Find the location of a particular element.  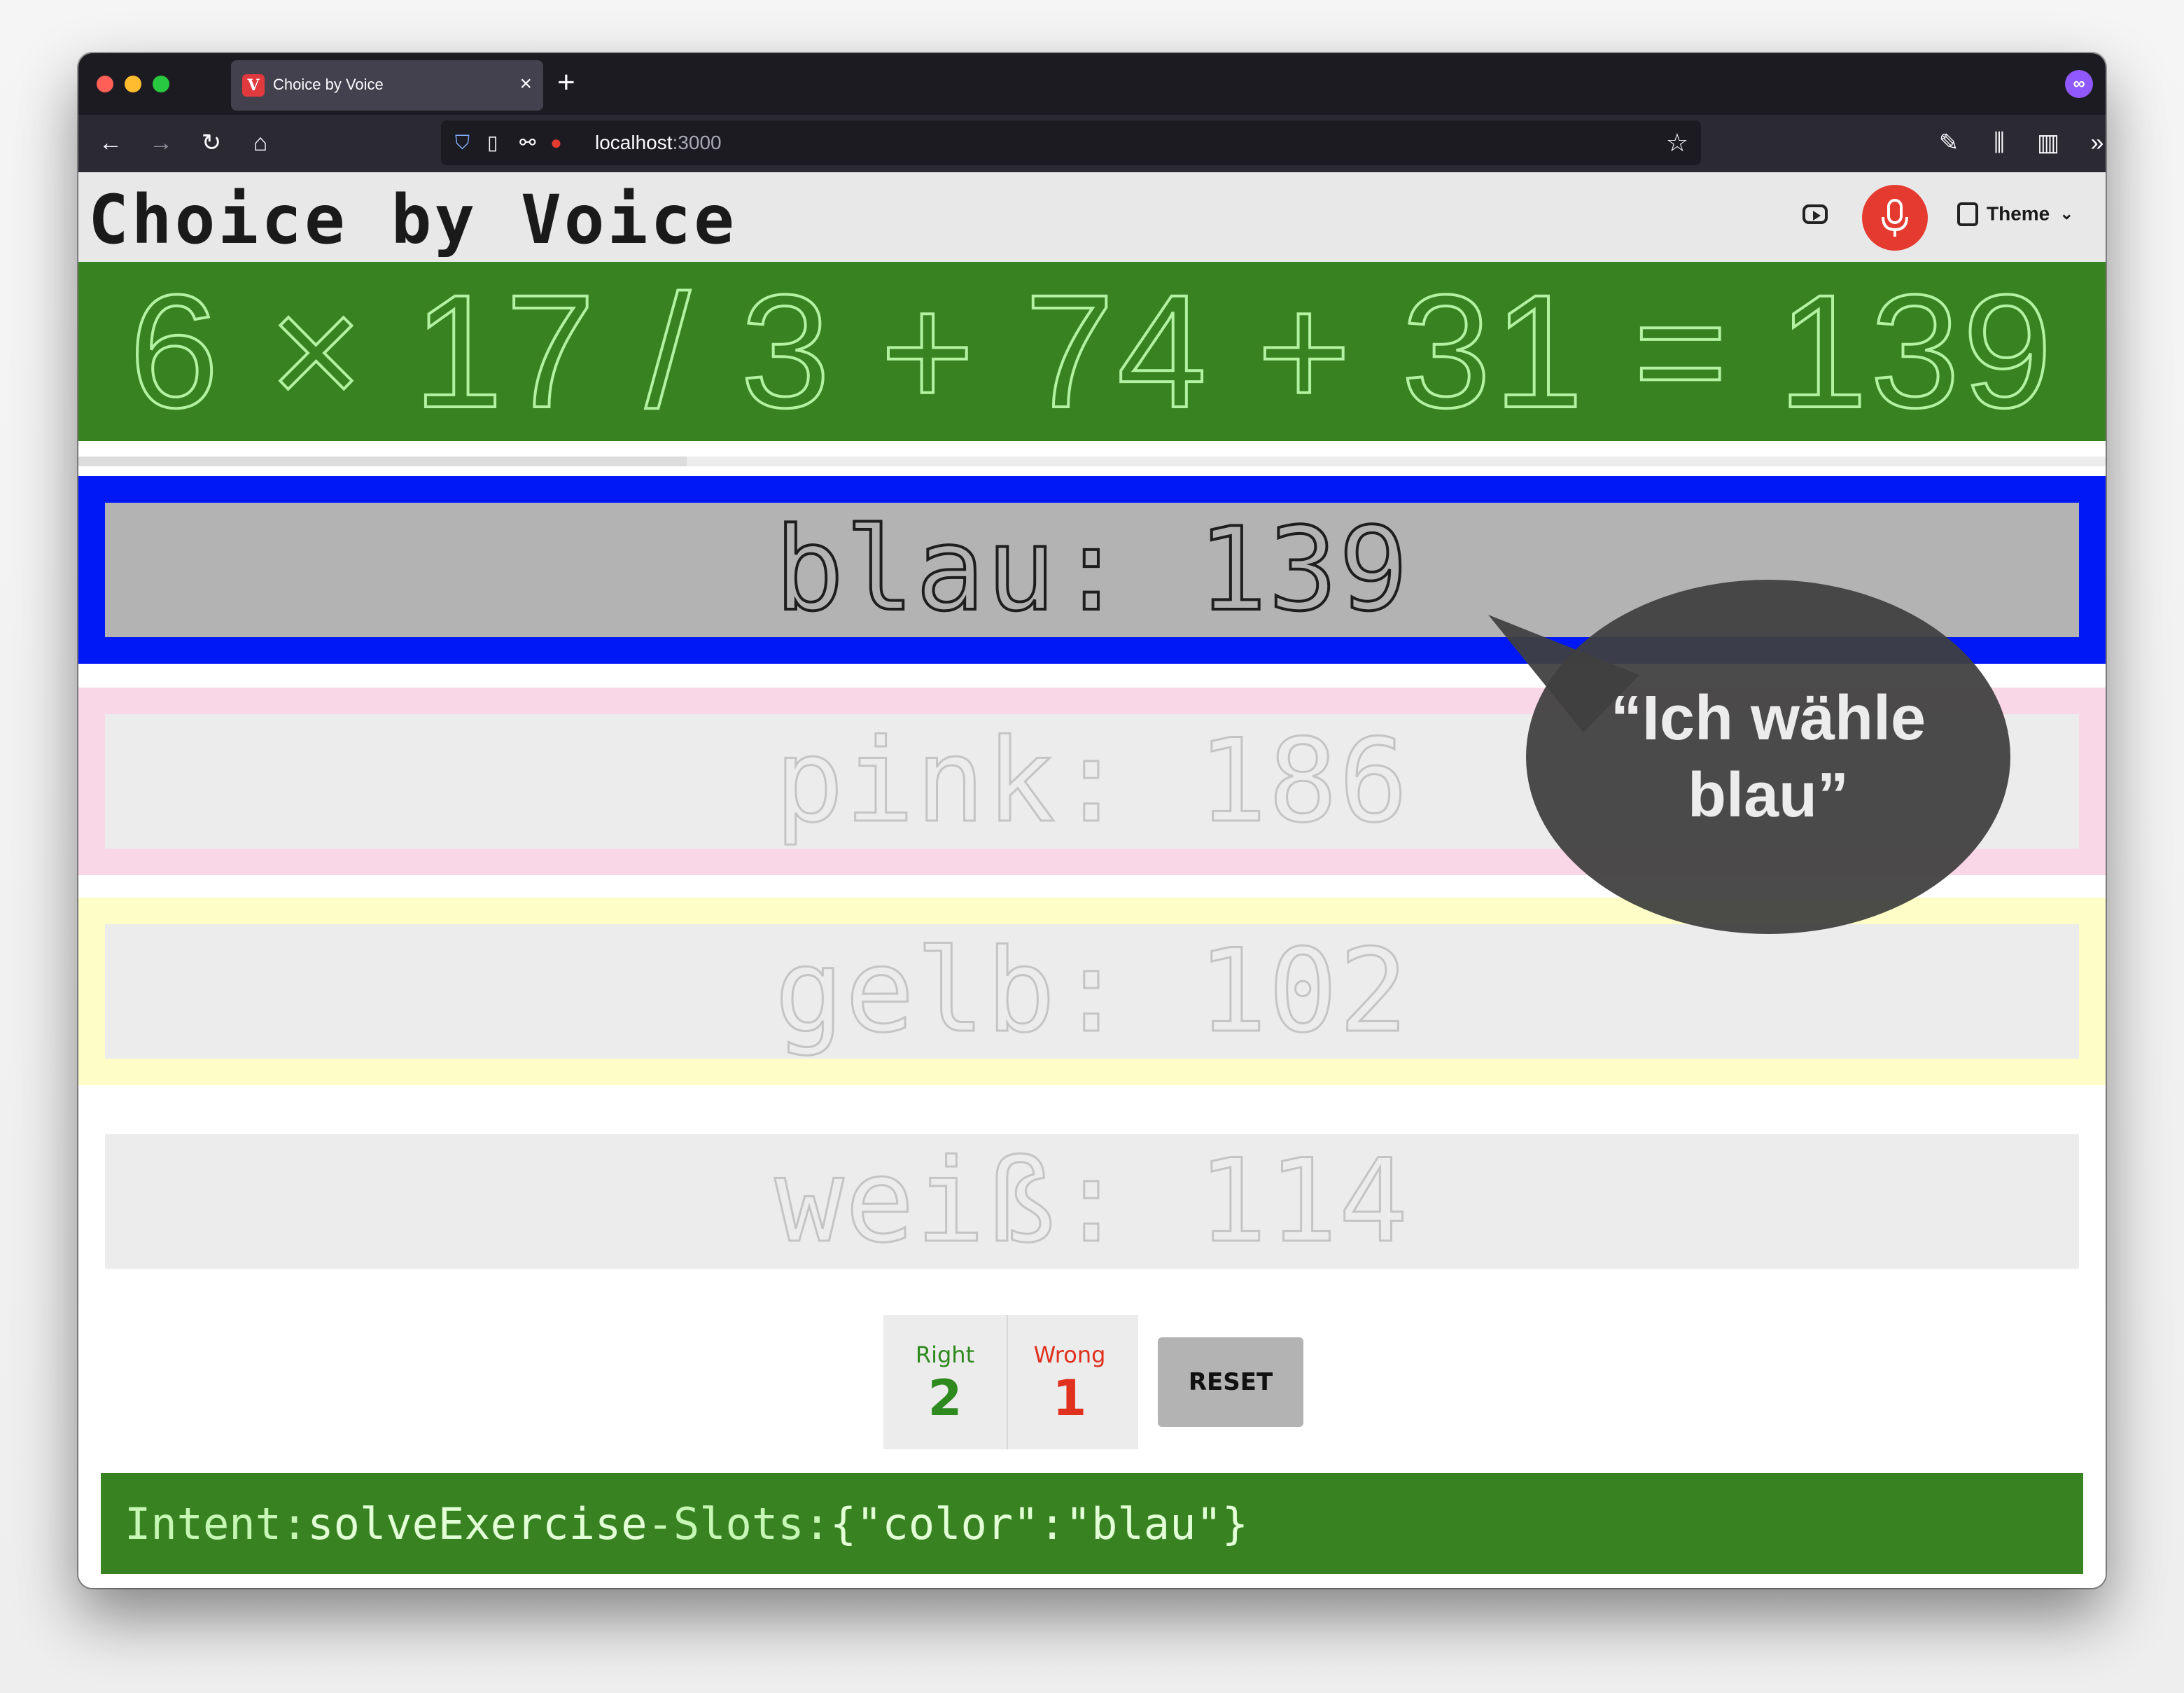

reload-icon: ↻ is located at coordinates (211, 142).